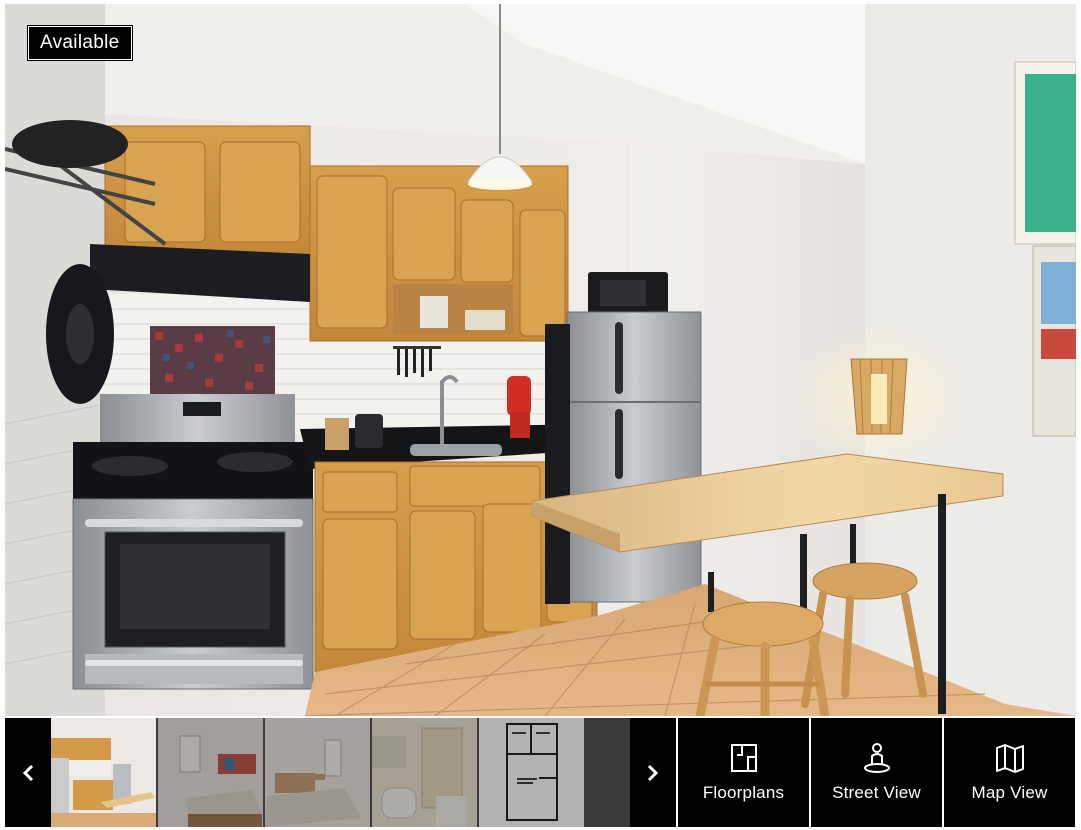  I want to click on map-view-button: Map View, so click(1009, 772).